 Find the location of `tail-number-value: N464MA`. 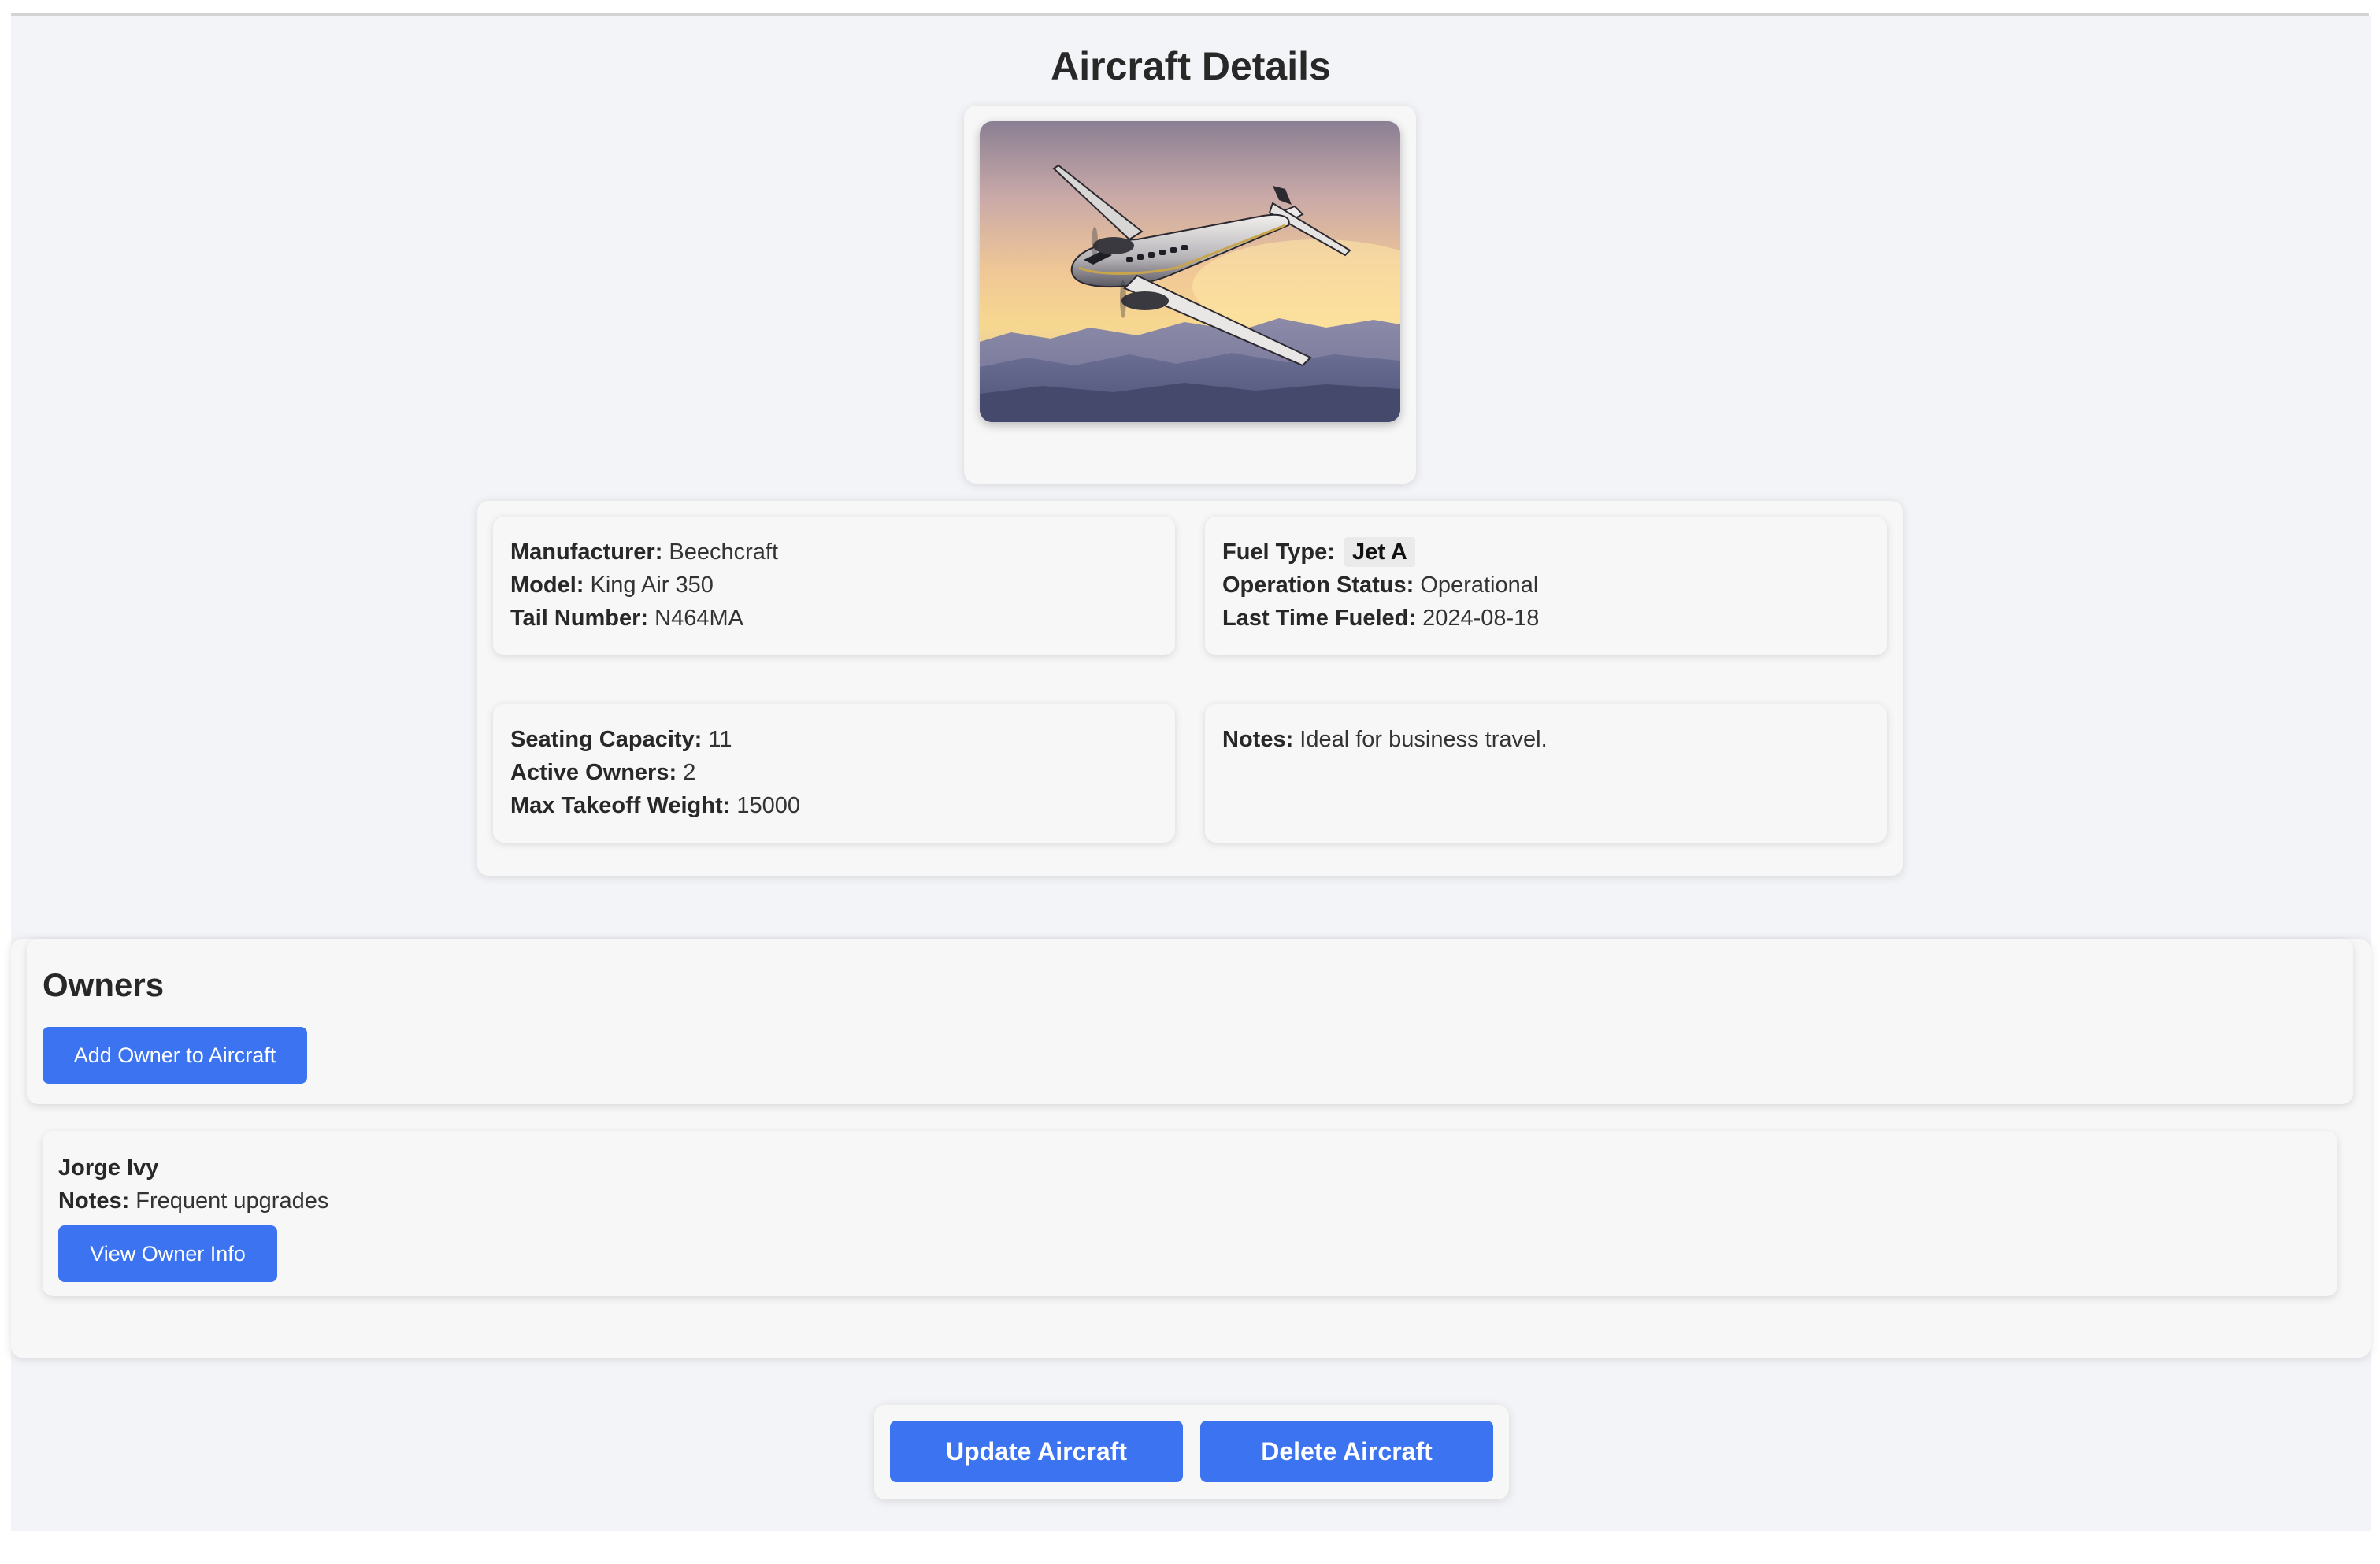

tail-number-value: N464MA is located at coordinates (698, 618).